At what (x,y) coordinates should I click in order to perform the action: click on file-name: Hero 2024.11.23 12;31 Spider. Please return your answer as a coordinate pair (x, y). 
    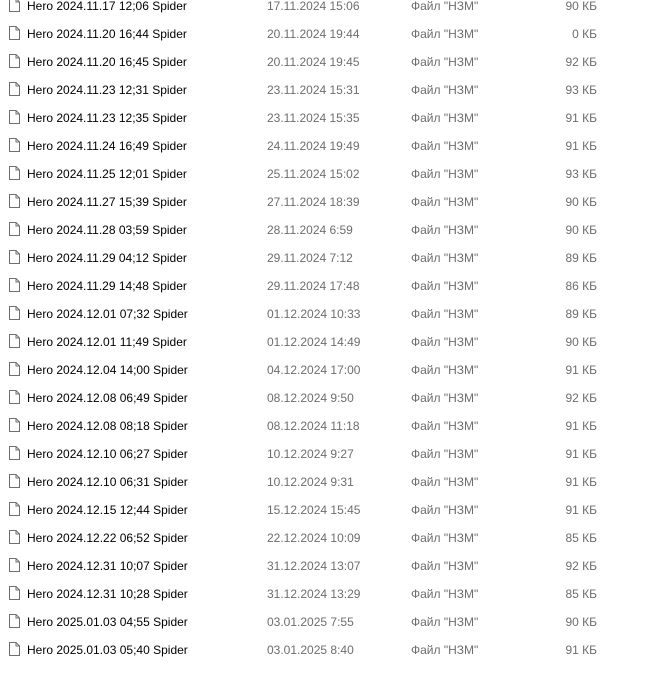
    Looking at the image, I should click on (107, 90).